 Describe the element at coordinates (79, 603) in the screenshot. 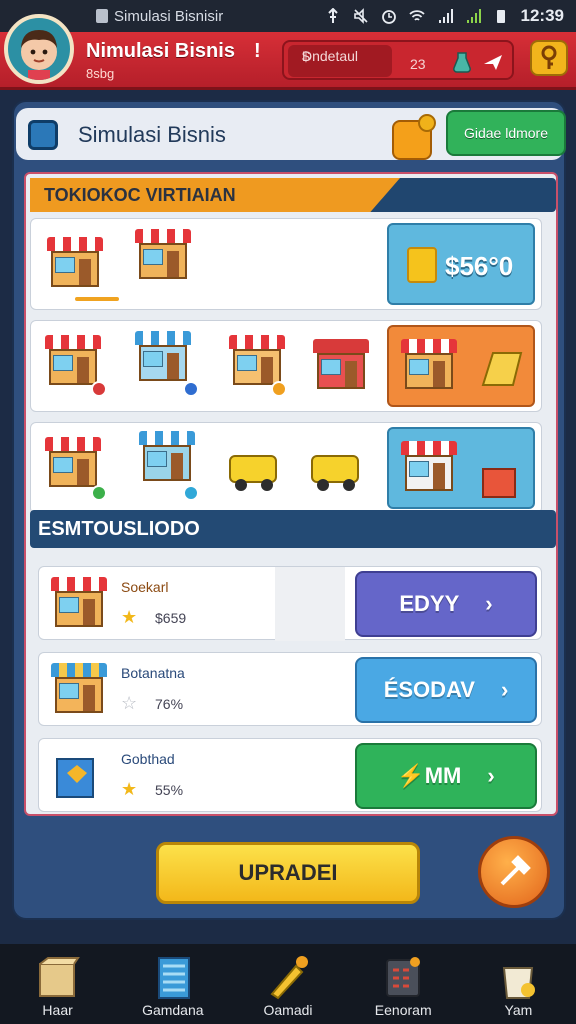

I see `business-shop-icon` at that location.